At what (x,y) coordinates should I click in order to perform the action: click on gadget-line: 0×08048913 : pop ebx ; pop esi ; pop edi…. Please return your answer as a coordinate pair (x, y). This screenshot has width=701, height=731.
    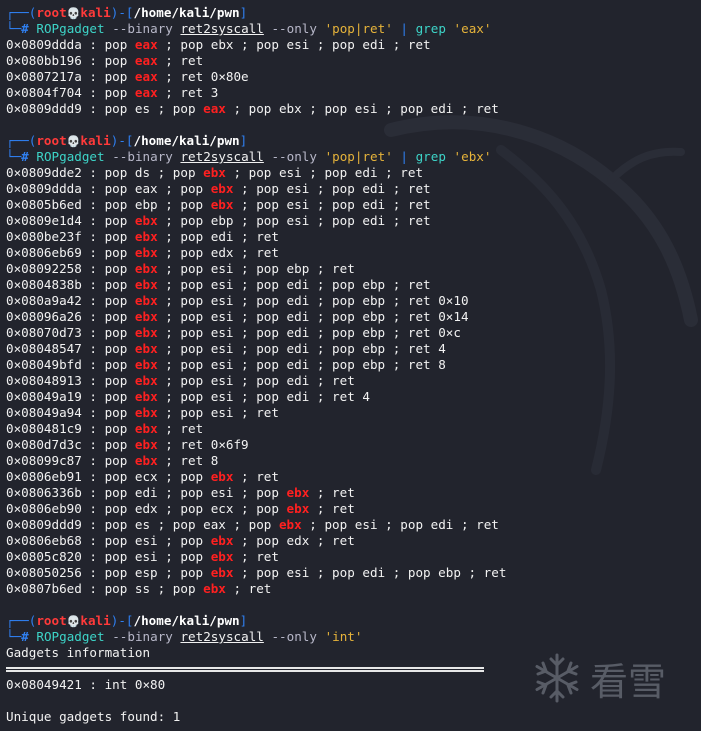
    Looking at the image, I should click on (353, 381).